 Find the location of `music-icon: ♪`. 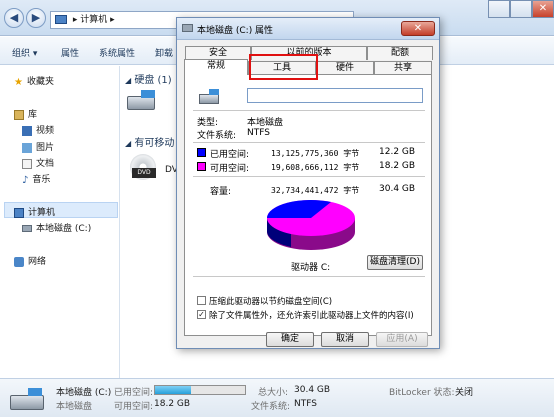

music-icon: ♪ is located at coordinates (25, 180).